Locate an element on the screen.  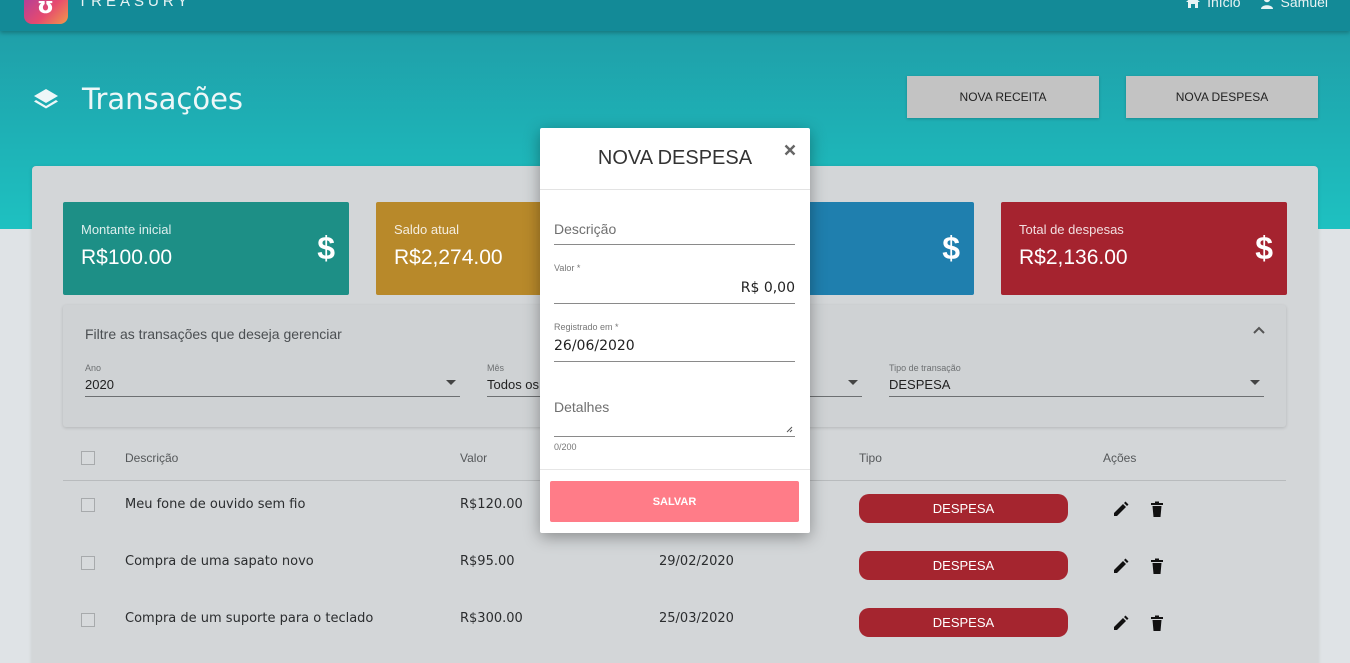
value-input: R$ 0,00 is located at coordinates (674, 288).